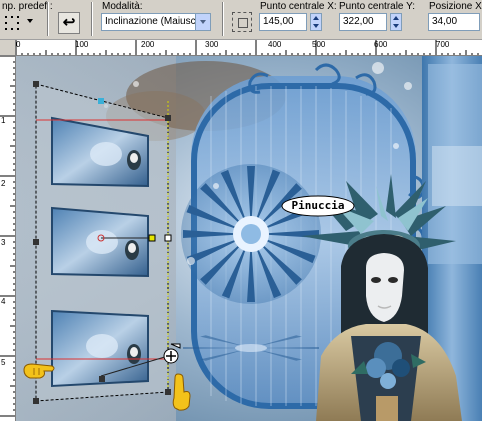 This screenshot has height=421, width=482. Describe the element at coordinates (122, 6) in the screenshot. I see `mode-label: Modalità:` at that location.